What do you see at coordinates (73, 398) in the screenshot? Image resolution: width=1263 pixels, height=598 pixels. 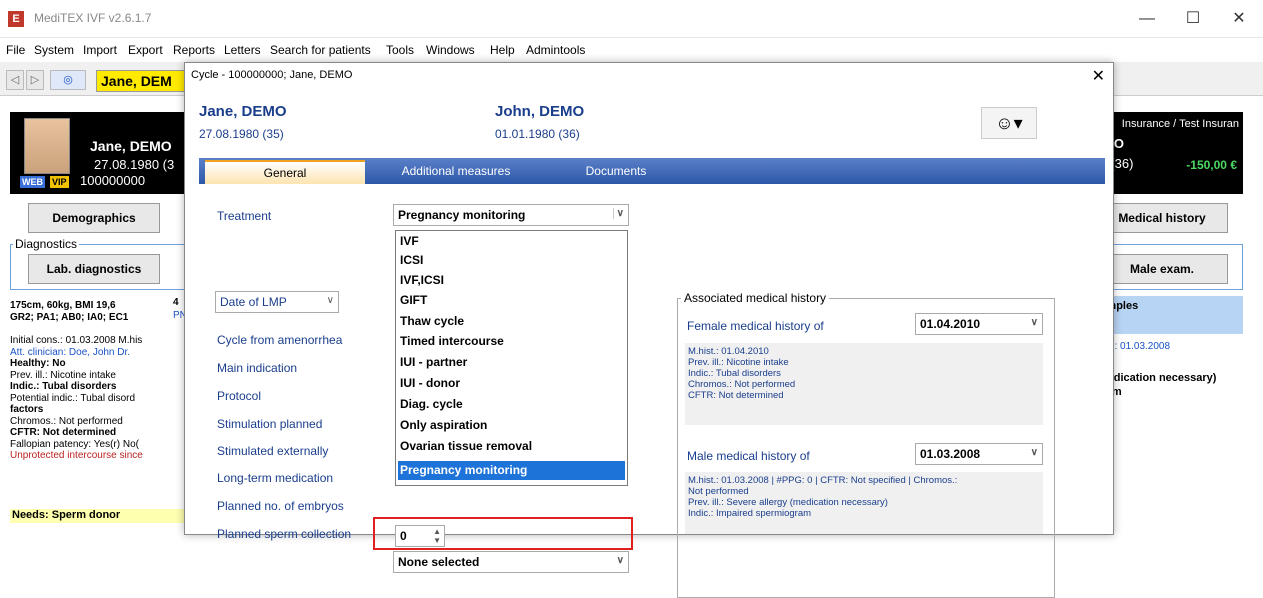 I see `potential-indication: Potential indic.: Tubal disord` at bounding box center [73, 398].